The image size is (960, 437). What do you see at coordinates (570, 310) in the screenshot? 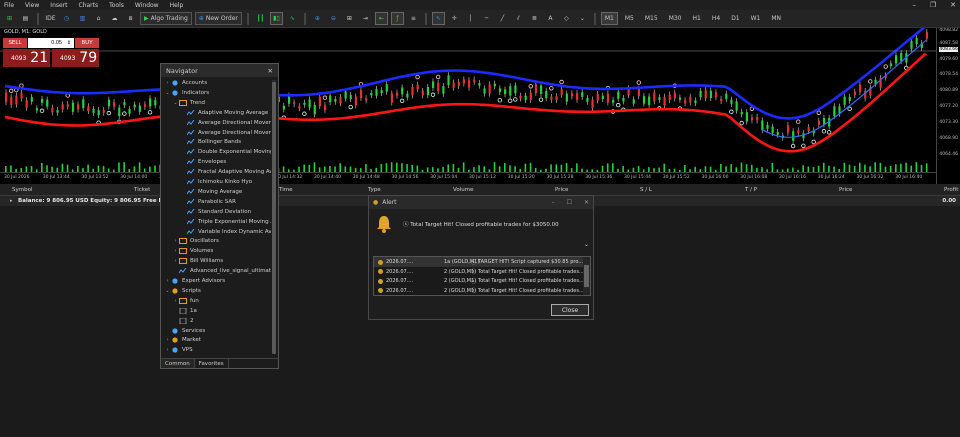
I see `close-button: Close` at bounding box center [570, 310].